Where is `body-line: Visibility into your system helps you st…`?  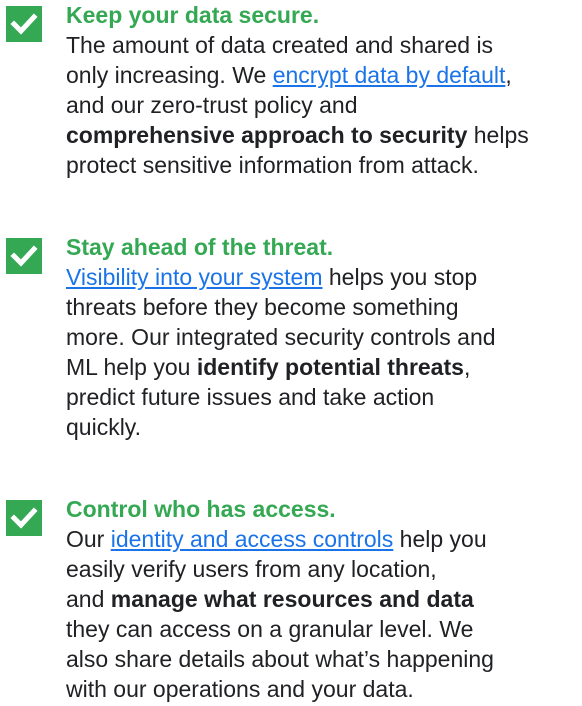 body-line: Visibility into your system helps you st… is located at coordinates (272, 277).